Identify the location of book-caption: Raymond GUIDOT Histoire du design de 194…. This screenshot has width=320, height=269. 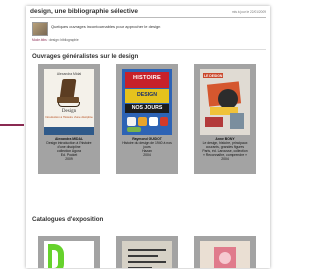
(147, 147).